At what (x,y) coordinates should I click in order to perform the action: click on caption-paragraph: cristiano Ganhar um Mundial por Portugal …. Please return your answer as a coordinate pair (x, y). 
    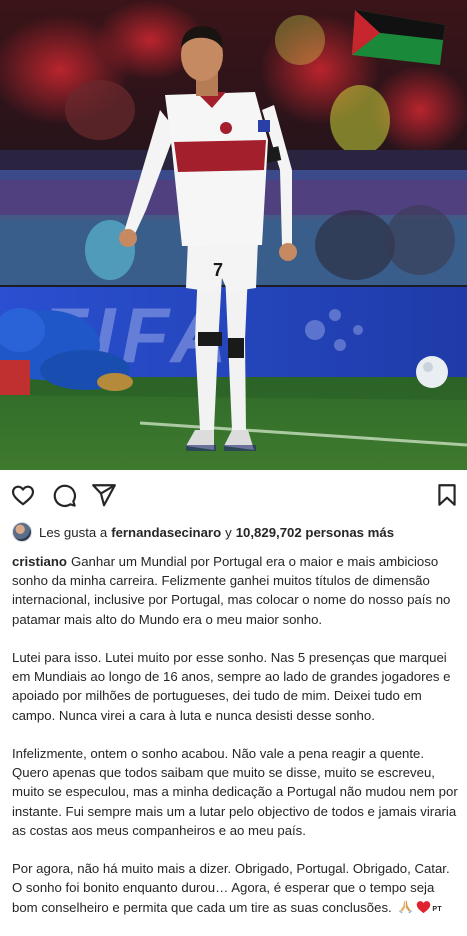
    Looking at the image, I should click on (231, 590).